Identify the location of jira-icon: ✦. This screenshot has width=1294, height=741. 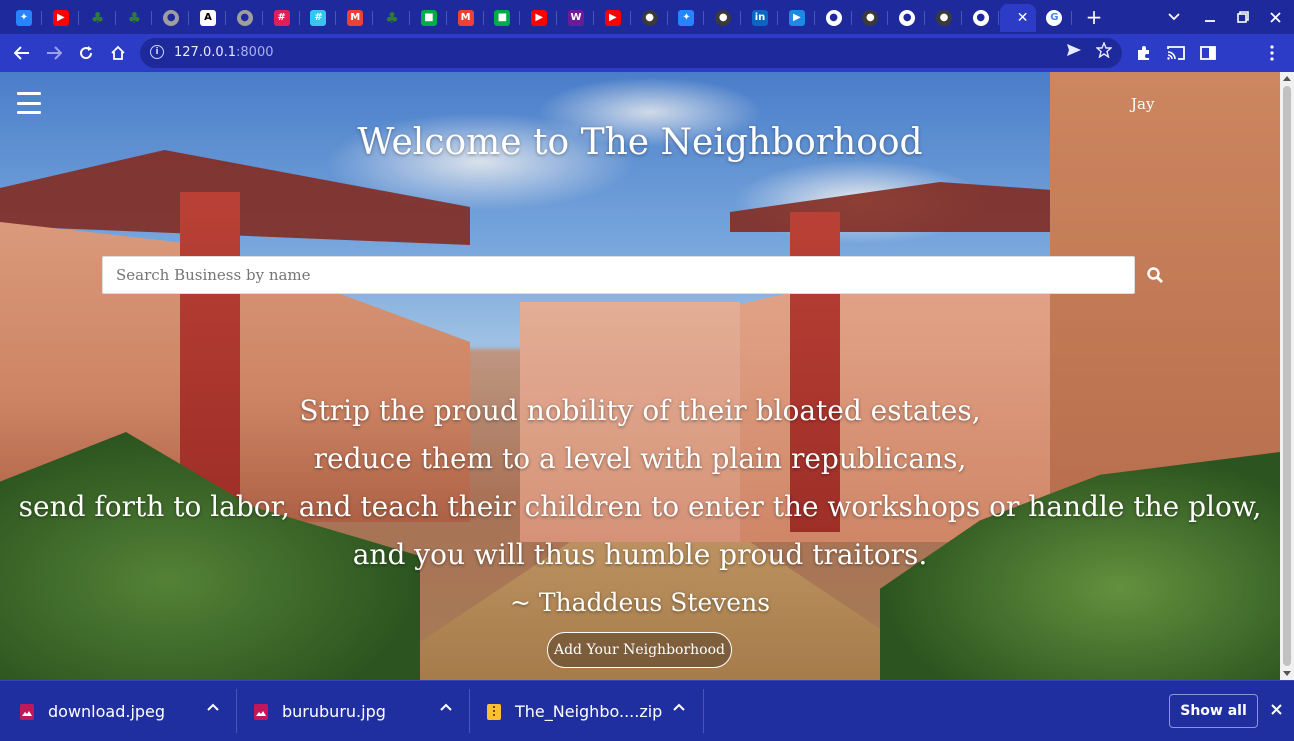
(686, 18).